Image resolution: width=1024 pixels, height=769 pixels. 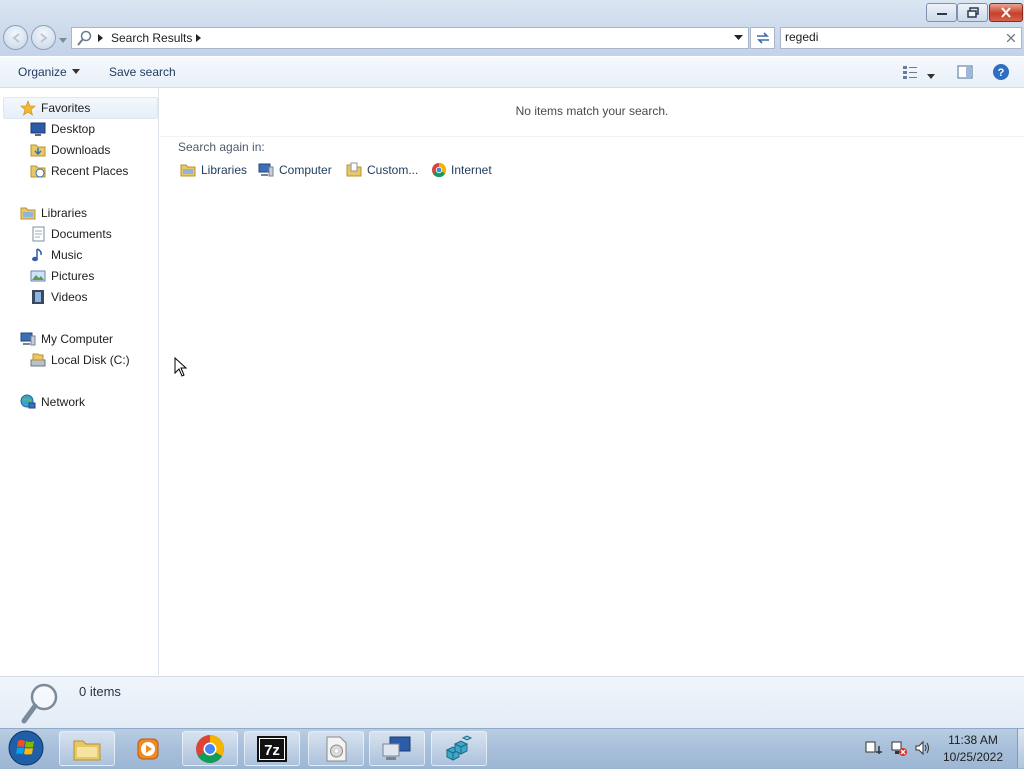 What do you see at coordinates (38, 150) in the screenshot?
I see `downloads-folder-icon` at bounding box center [38, 150].